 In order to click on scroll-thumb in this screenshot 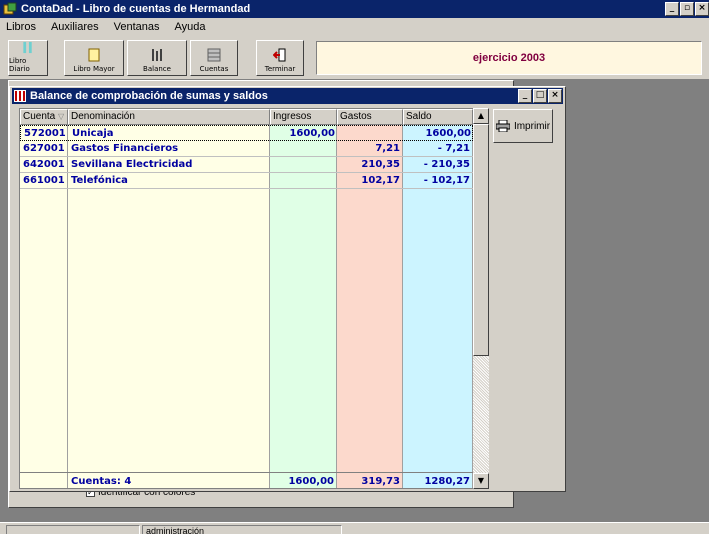, I will do `click(481, 240)`.